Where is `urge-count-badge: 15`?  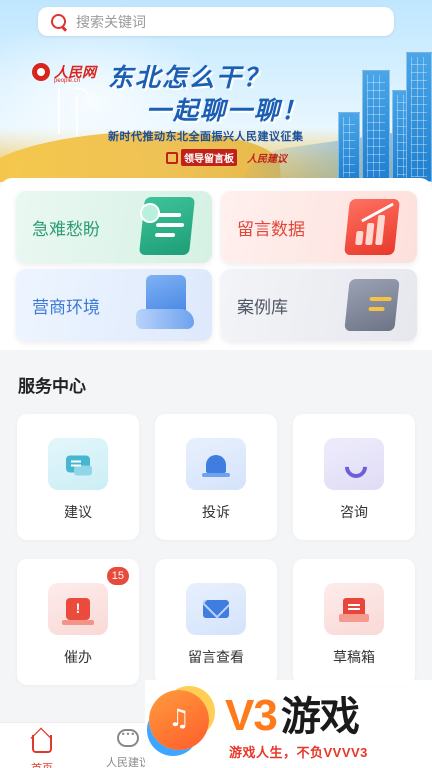 urge-count-badge: 15 is located at coordinates (117, 576).